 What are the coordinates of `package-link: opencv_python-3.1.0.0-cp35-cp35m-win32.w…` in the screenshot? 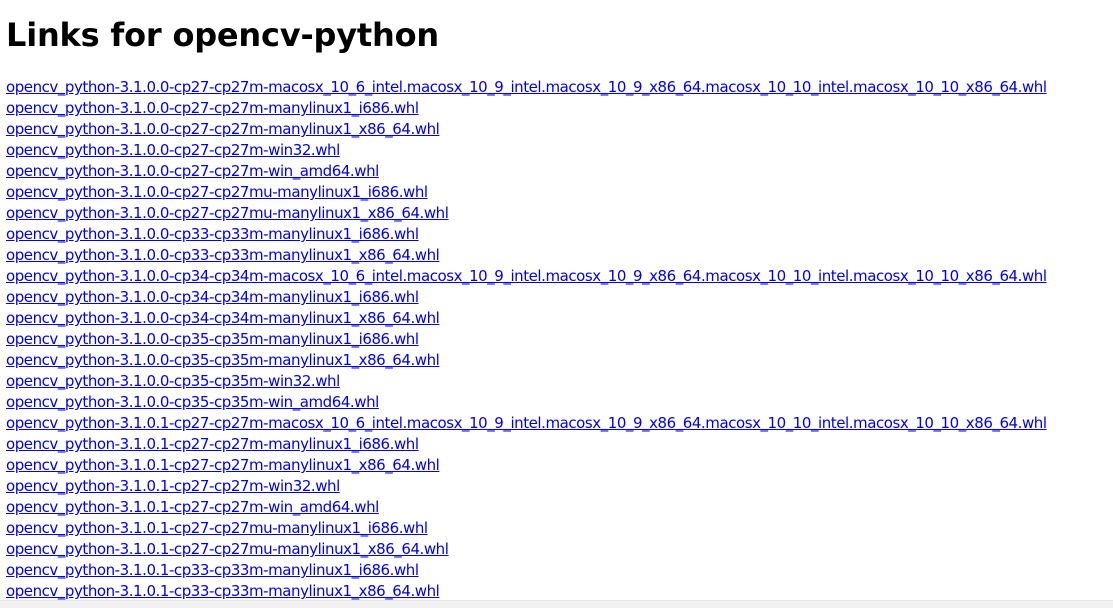 It's located at (556, 381).